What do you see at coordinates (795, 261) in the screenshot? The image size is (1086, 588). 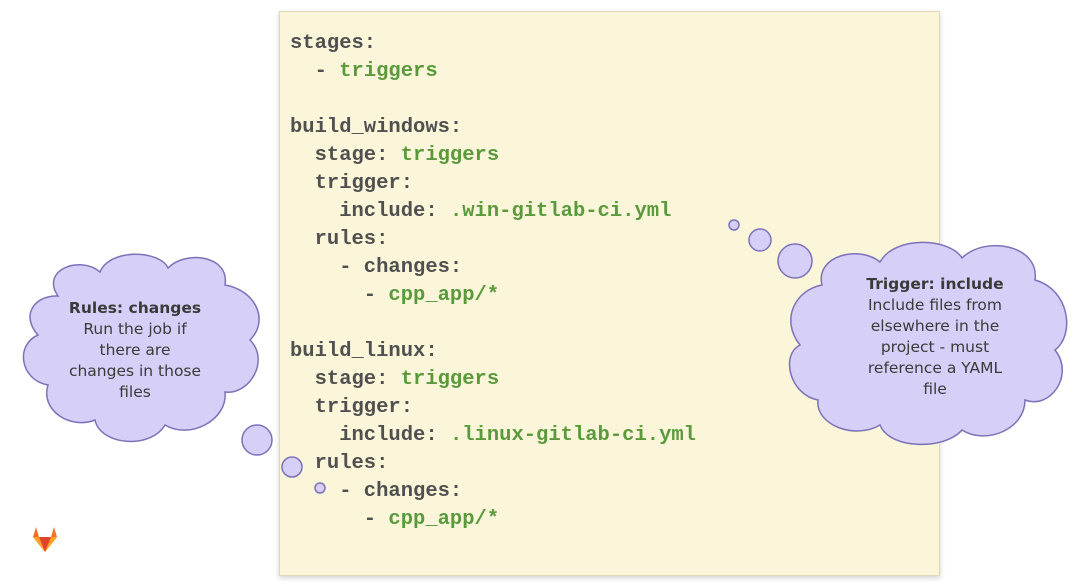 I see `trigger-thought-dot-large` at bounding box center [795, 261].